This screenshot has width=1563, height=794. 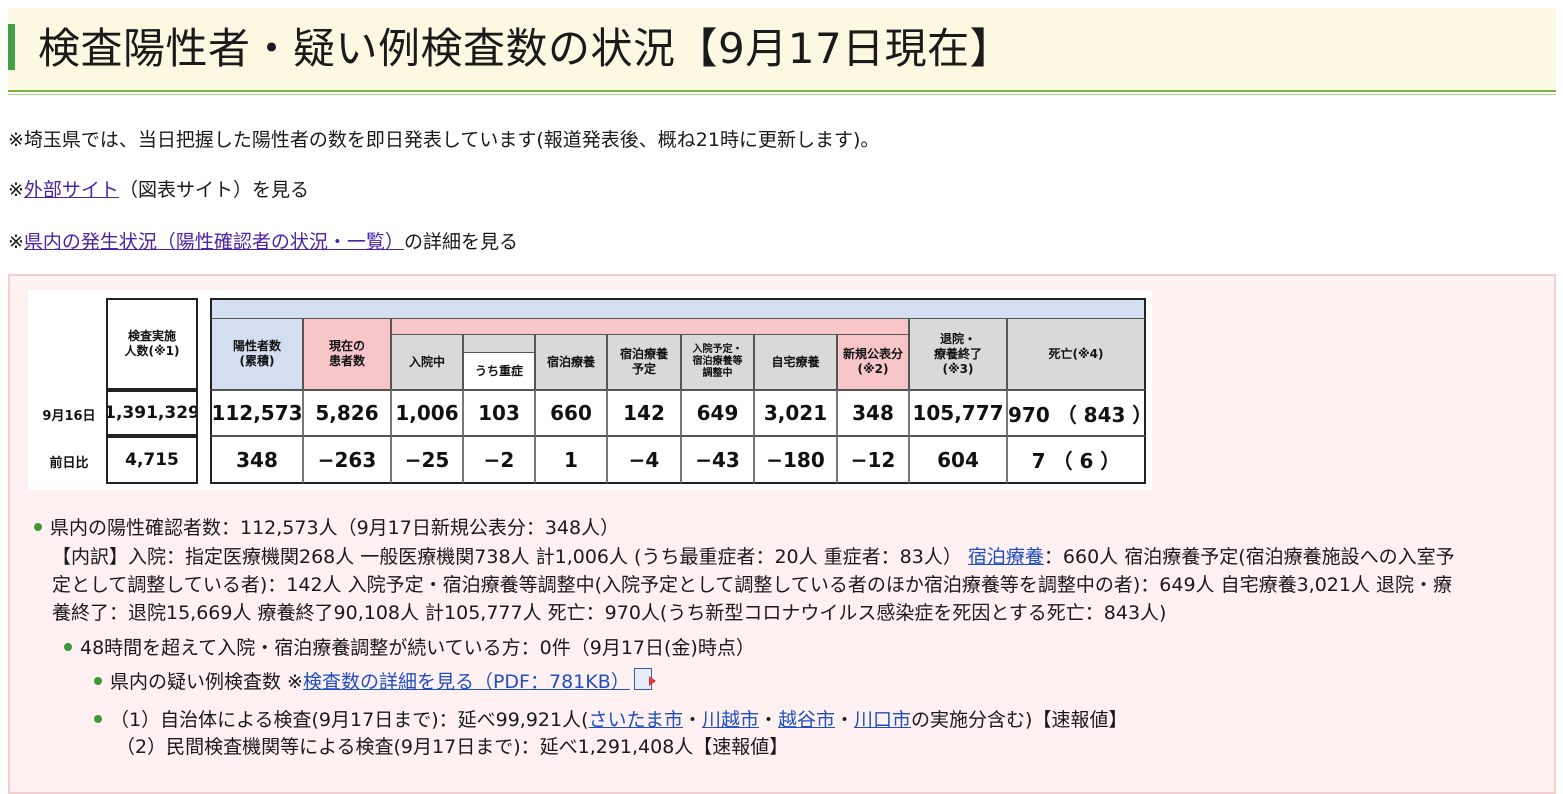 I want to click on summary-line-2b: ：660人 宿泊療養予定(宿泊療養施設への入室予, so click(x=1249, y=557).